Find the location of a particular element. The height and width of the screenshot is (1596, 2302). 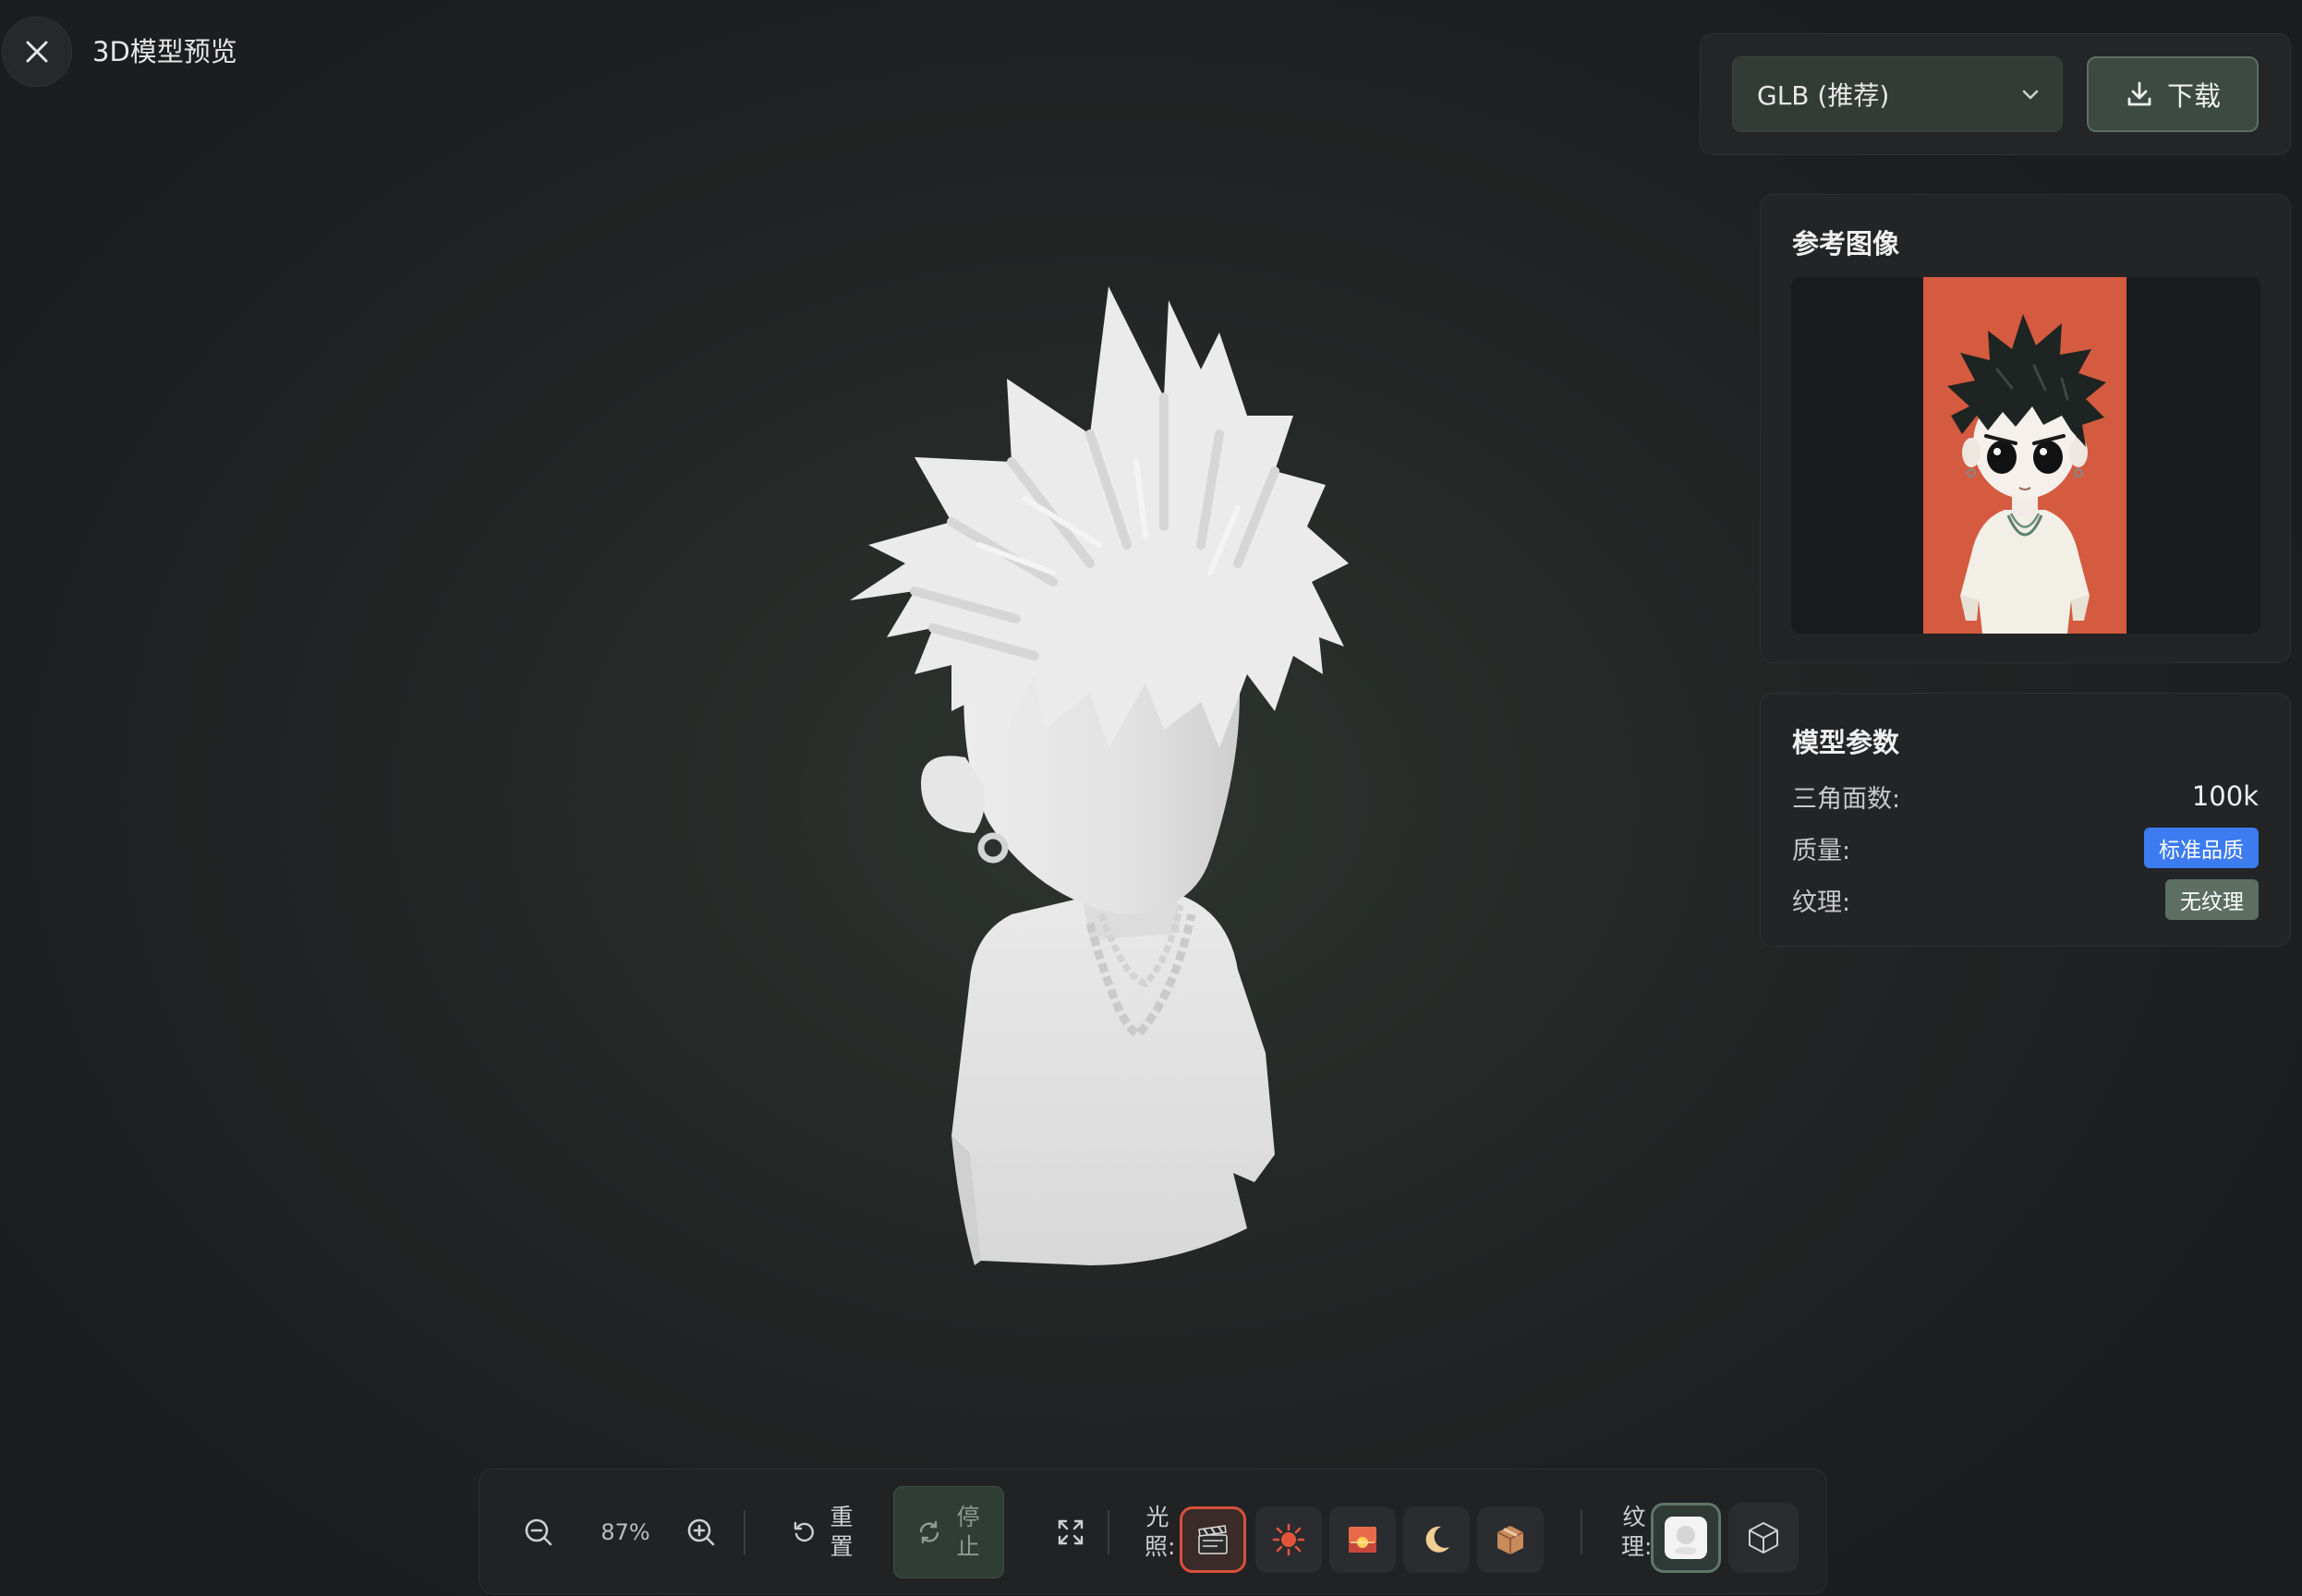

download-icon is located at coordinates (2139, 93).